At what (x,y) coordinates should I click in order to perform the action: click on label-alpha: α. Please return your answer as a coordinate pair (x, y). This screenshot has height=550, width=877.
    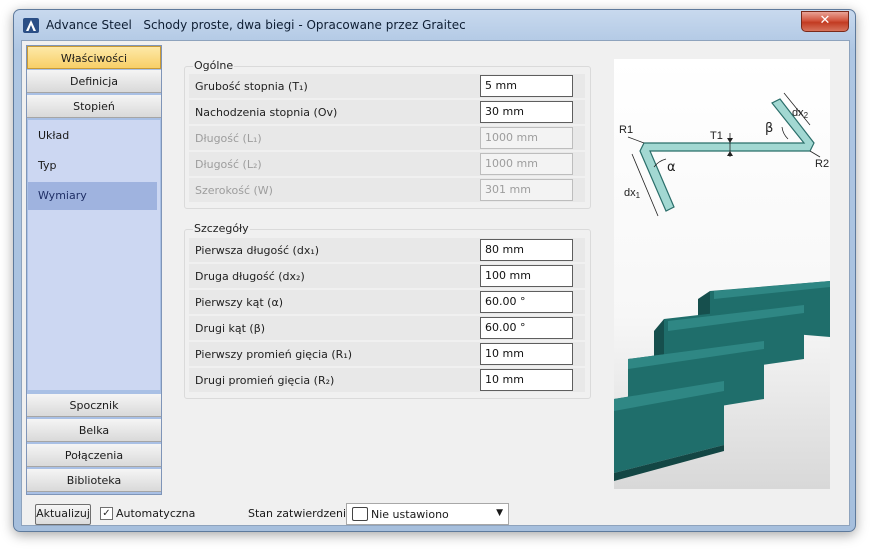
    Looking at the image, I should click on (671, 167).